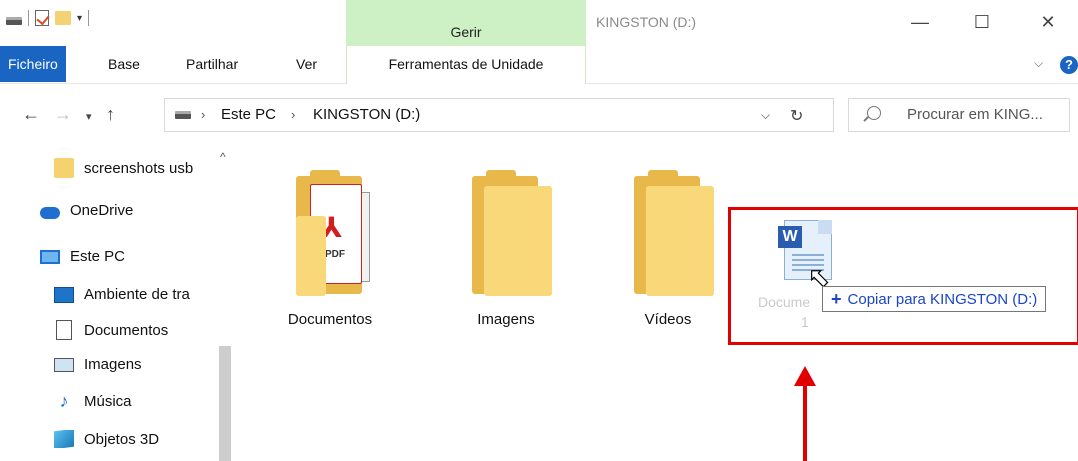 This screenshot has width=1078, height=461. I want to click on sidebar-item-documentos: Documentos, so click(134, 330).